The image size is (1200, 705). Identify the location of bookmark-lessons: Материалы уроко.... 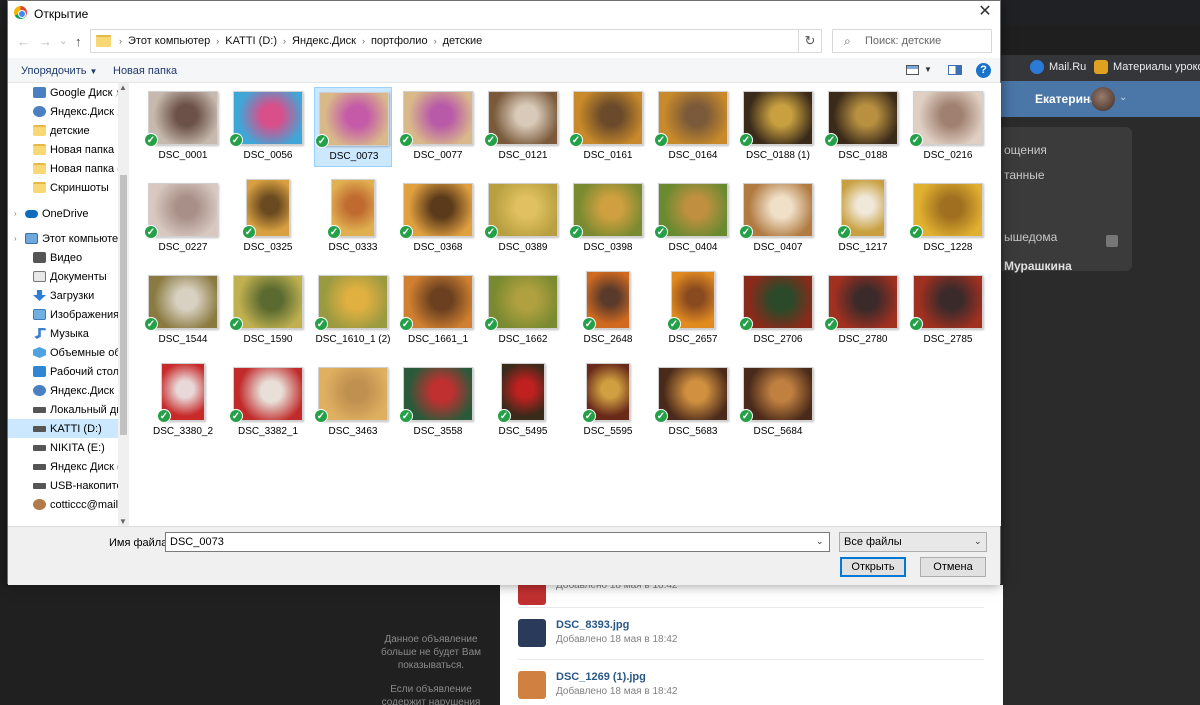
(1147, 67).